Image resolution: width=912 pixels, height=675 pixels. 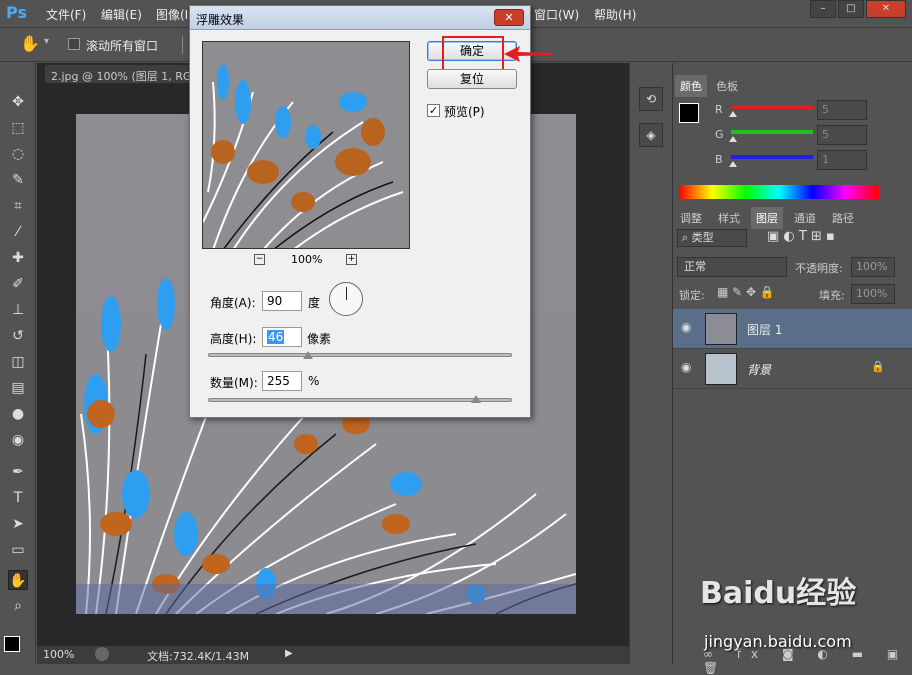 What do you see at coordinates (651, 135) in the screenshot?
I see `3d-icon: ◈` at bounding box center [651, 135].